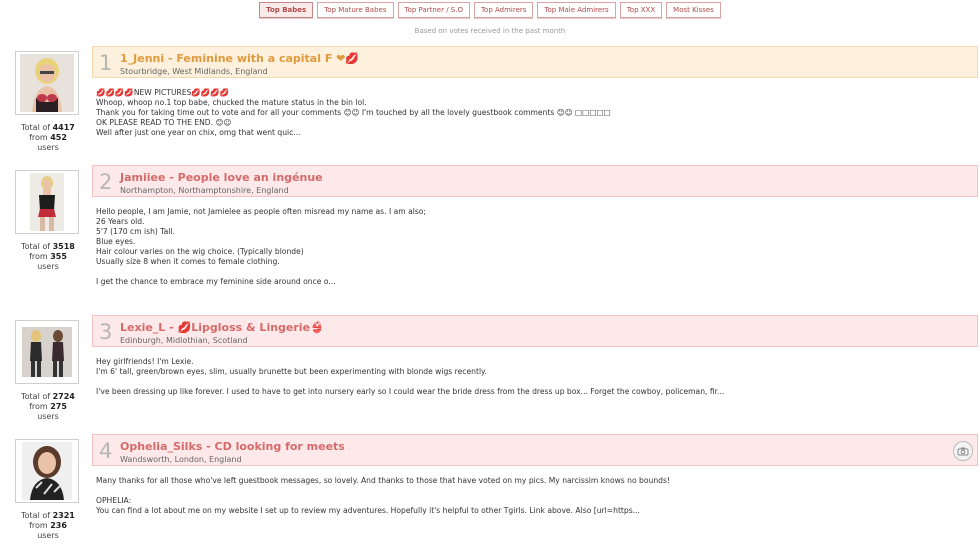 The width and height of the screenshot is (980, 545). I want to click on profile-location: Edinburgh, Midlothian, Scotland, so click(184, 340).